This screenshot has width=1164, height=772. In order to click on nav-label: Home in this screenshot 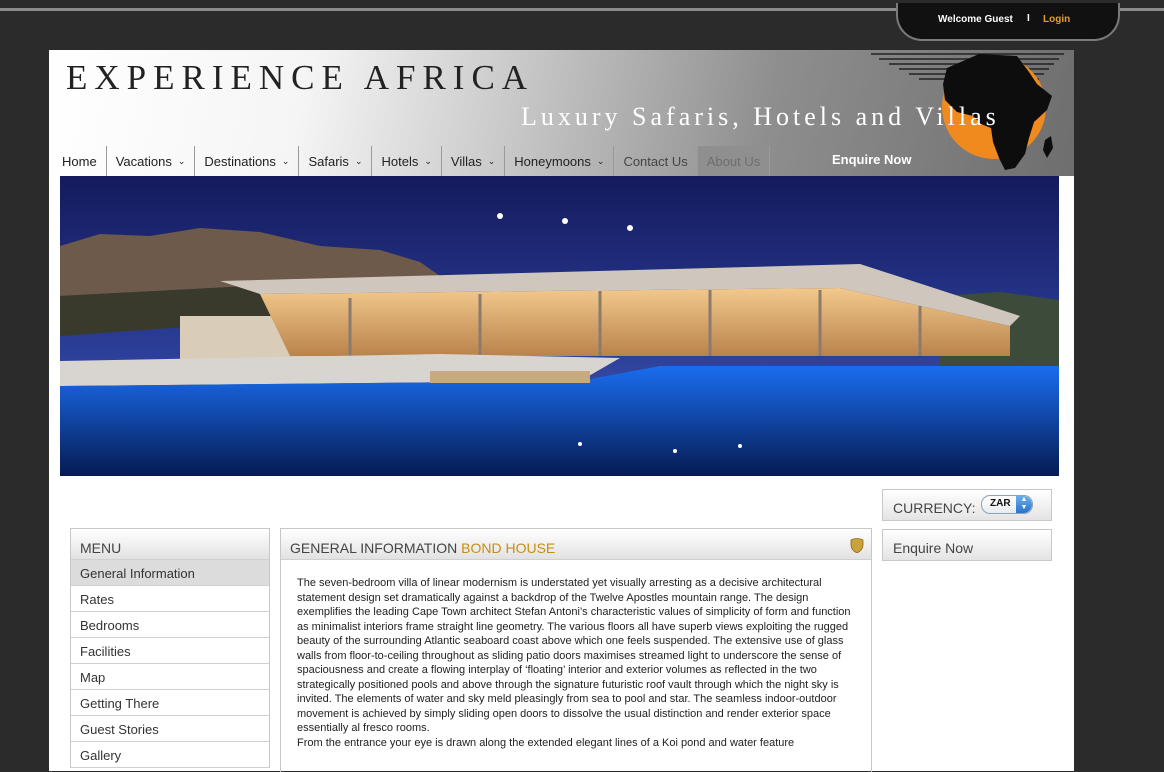, I will do `click(79, 161)`.